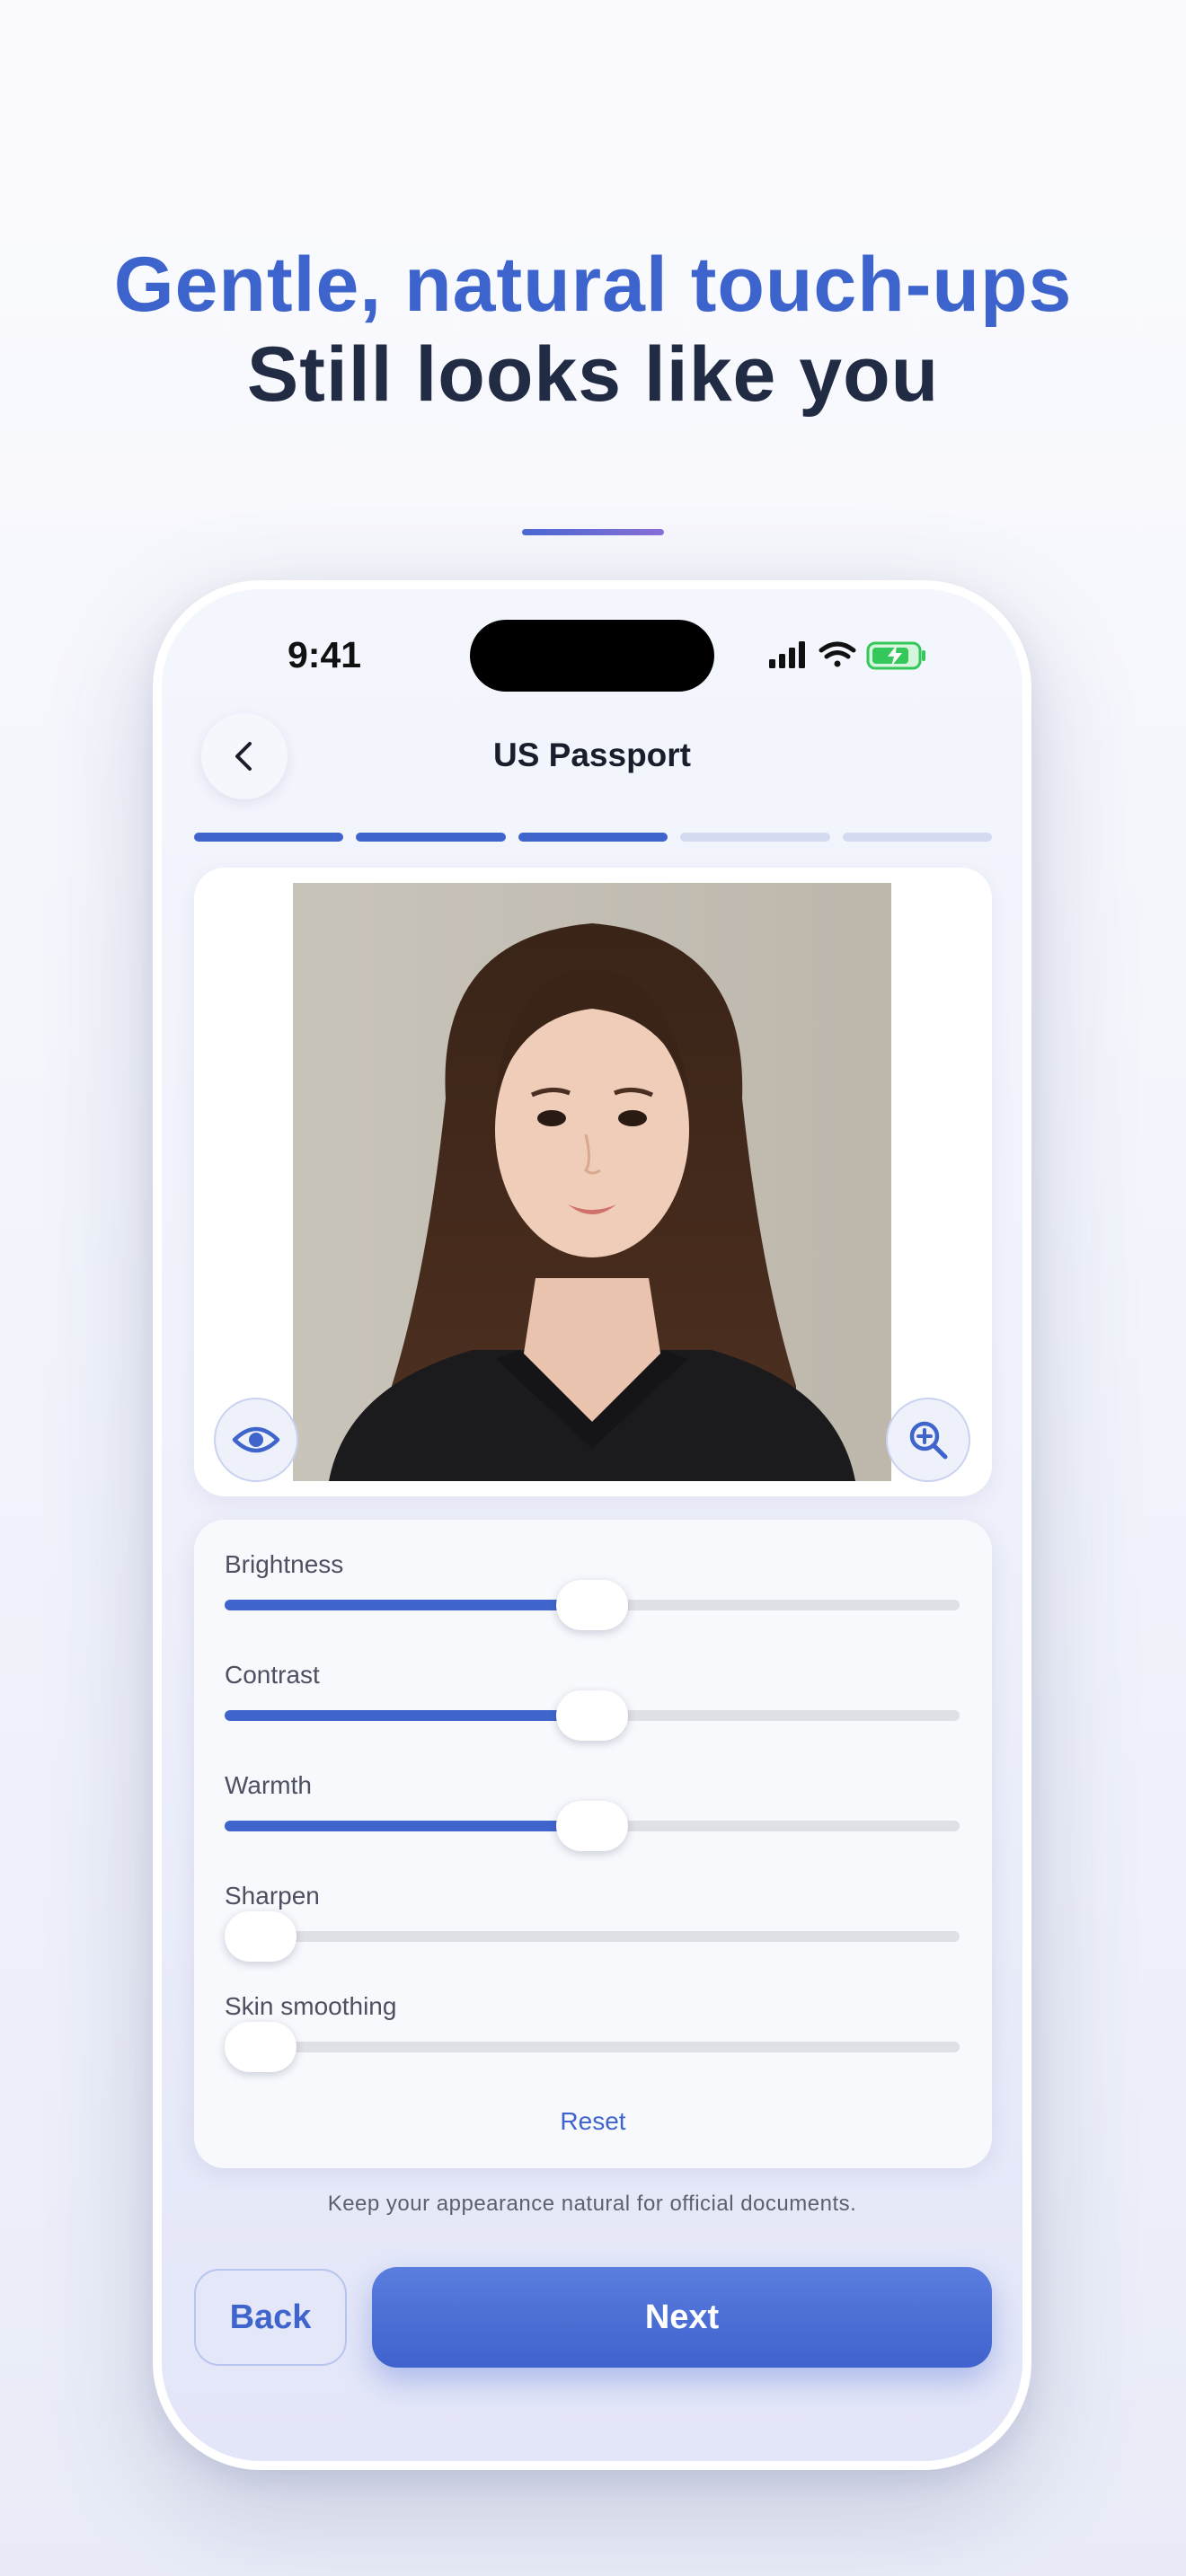 This screenshot has width=1186, height=2576. What do you see at coordinates (682, 2317) in the screenshot?
I see `next-button: Next` at bounding box center [682, 2317].